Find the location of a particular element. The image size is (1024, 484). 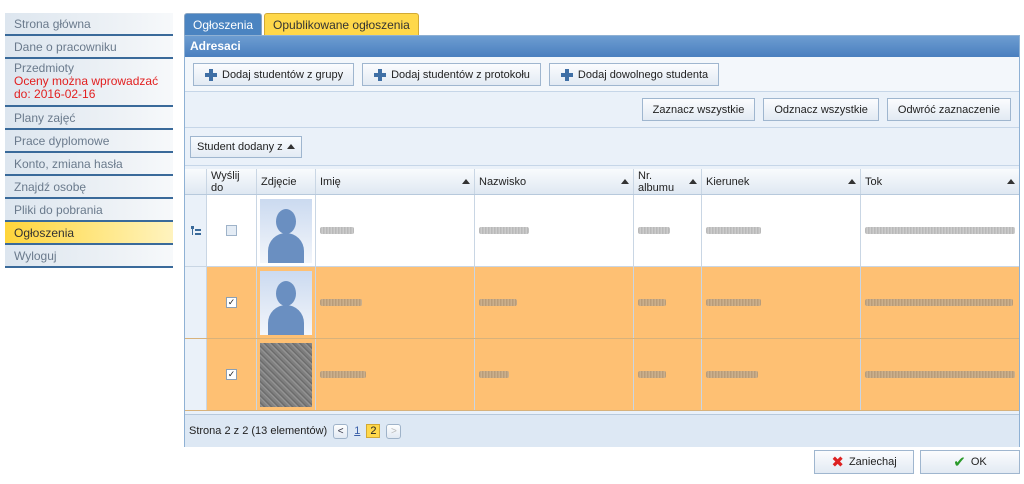

add-from-group-label: Dodaj studentów z grupy is located at coordinates (283, 74).